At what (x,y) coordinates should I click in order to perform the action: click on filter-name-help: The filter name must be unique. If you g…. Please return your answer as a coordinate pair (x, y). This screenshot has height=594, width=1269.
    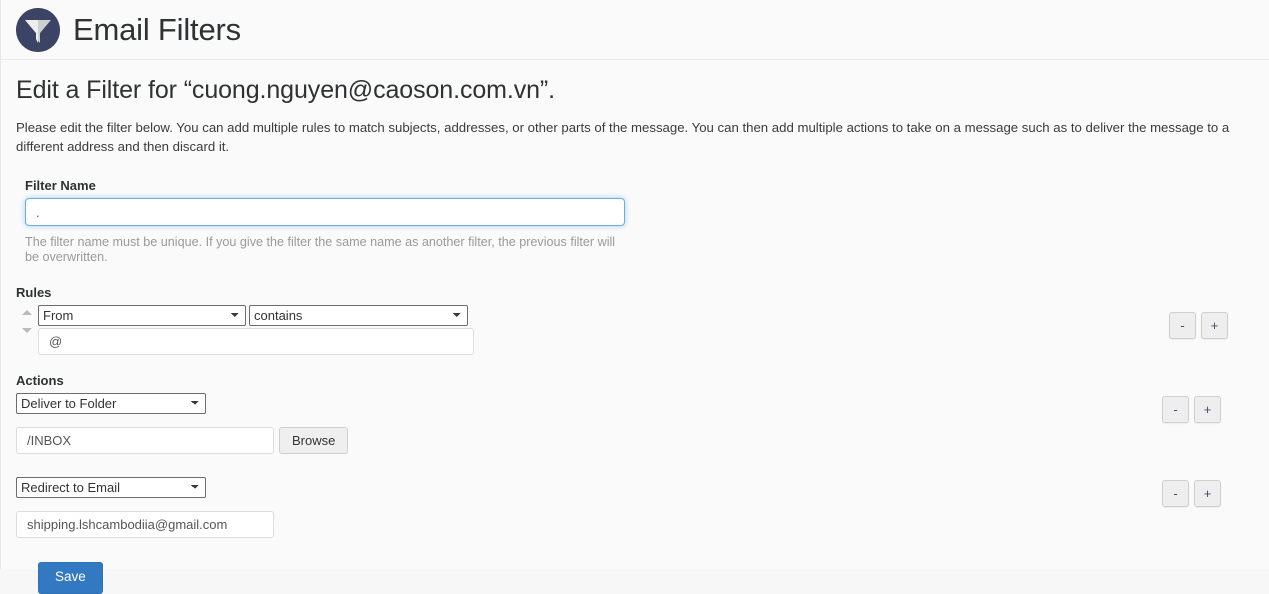
    Looking at the image, I should click on (320, 250).